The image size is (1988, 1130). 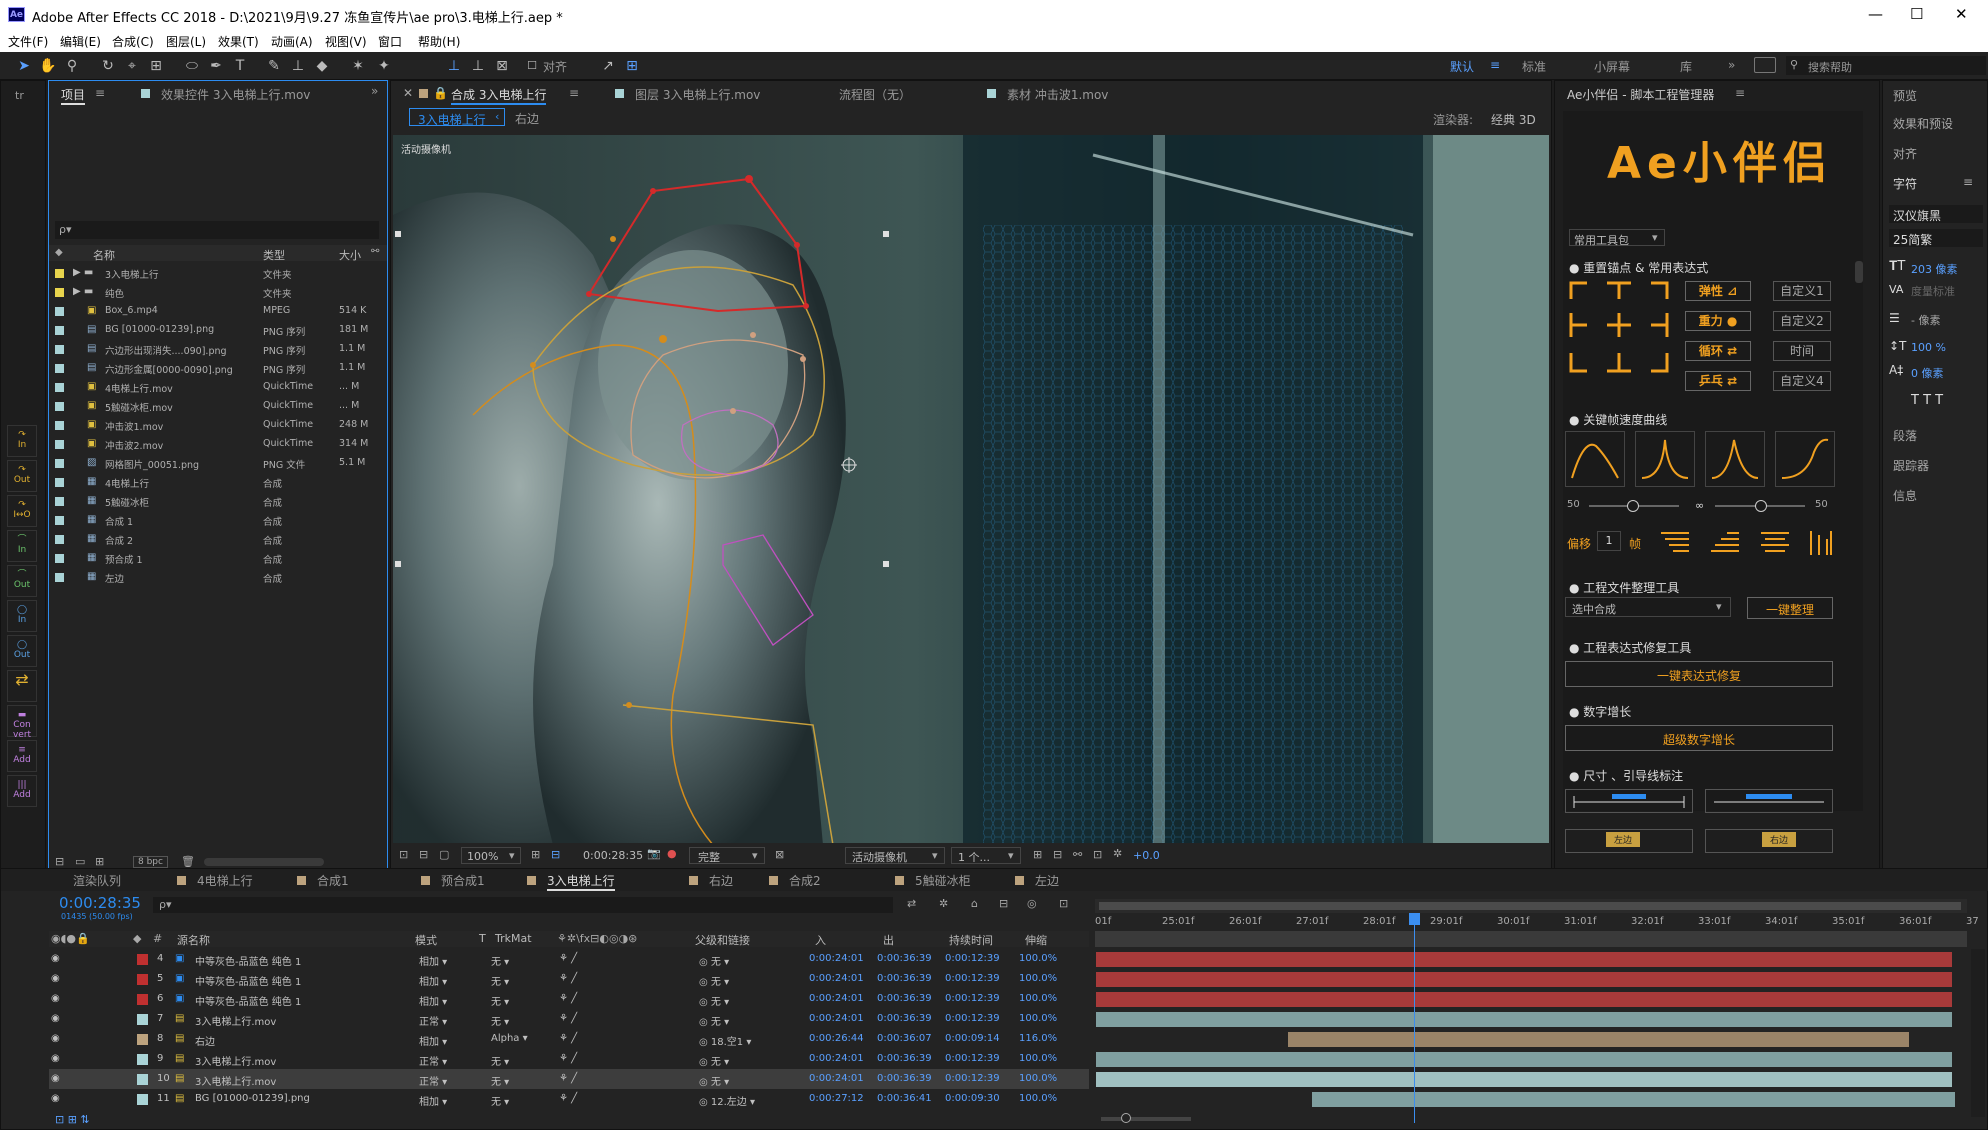 I want to click on panel-overflow-icon: », so click(x=374, y=91).